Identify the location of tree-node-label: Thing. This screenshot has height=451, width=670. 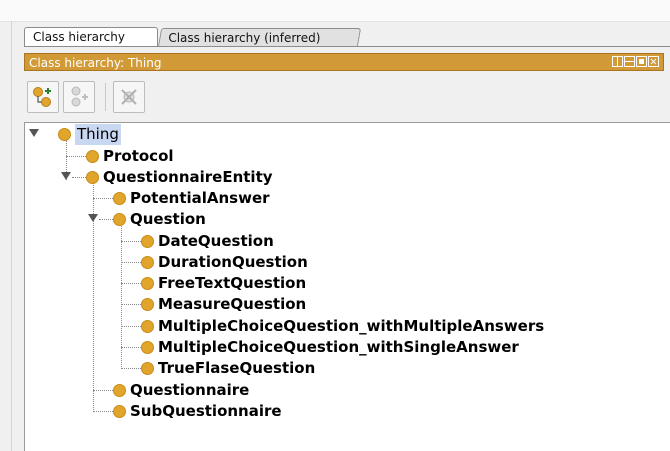
(98, 134).